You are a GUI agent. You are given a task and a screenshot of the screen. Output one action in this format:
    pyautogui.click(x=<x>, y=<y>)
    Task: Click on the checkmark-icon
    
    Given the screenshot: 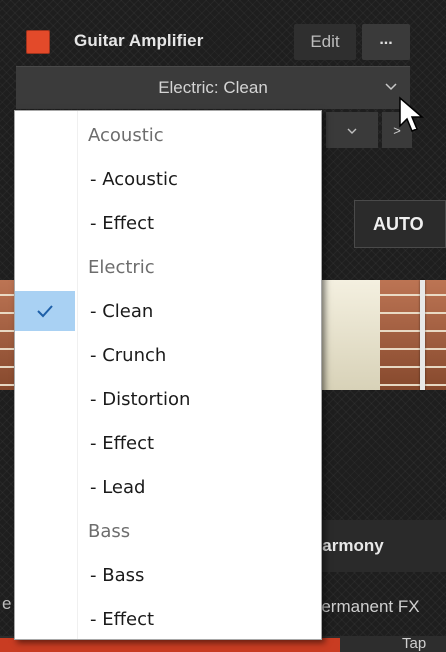 What is the action you would take?
    pyautogui.click(x=45, y=311)
    